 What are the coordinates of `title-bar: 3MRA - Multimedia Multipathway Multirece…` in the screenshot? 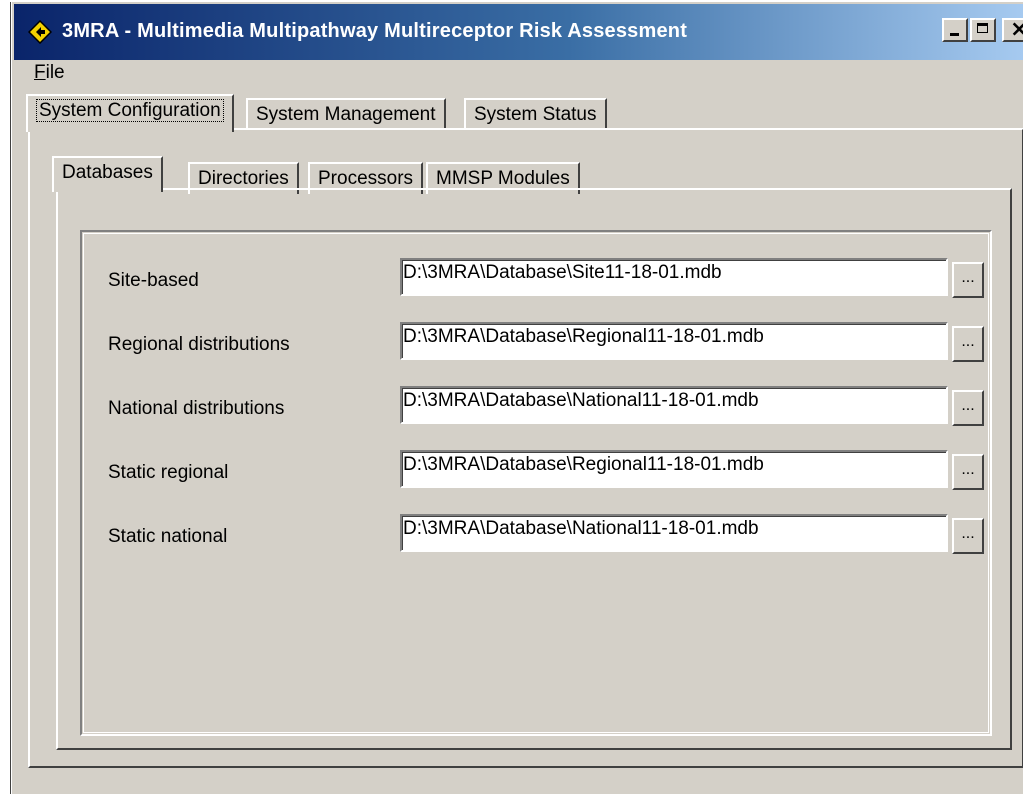 It's located at (518, 32).